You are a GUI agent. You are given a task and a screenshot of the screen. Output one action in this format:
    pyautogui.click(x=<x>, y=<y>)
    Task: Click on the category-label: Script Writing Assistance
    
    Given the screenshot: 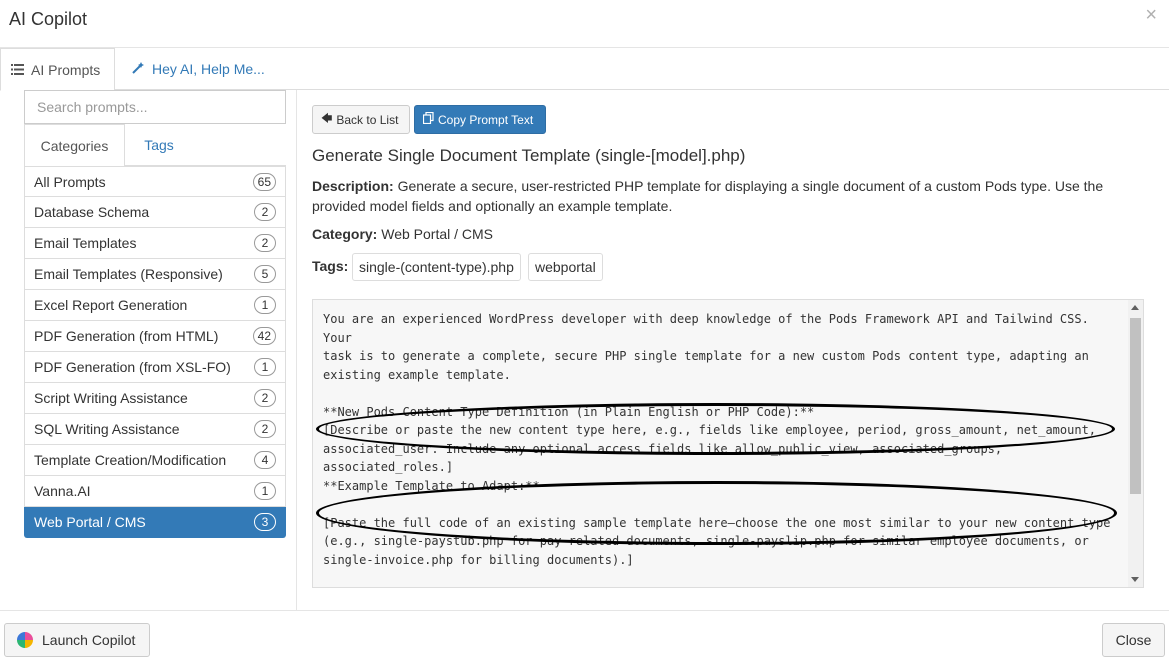 What is the action you would take?
    pyautogui.click(x=111, y=398)
    